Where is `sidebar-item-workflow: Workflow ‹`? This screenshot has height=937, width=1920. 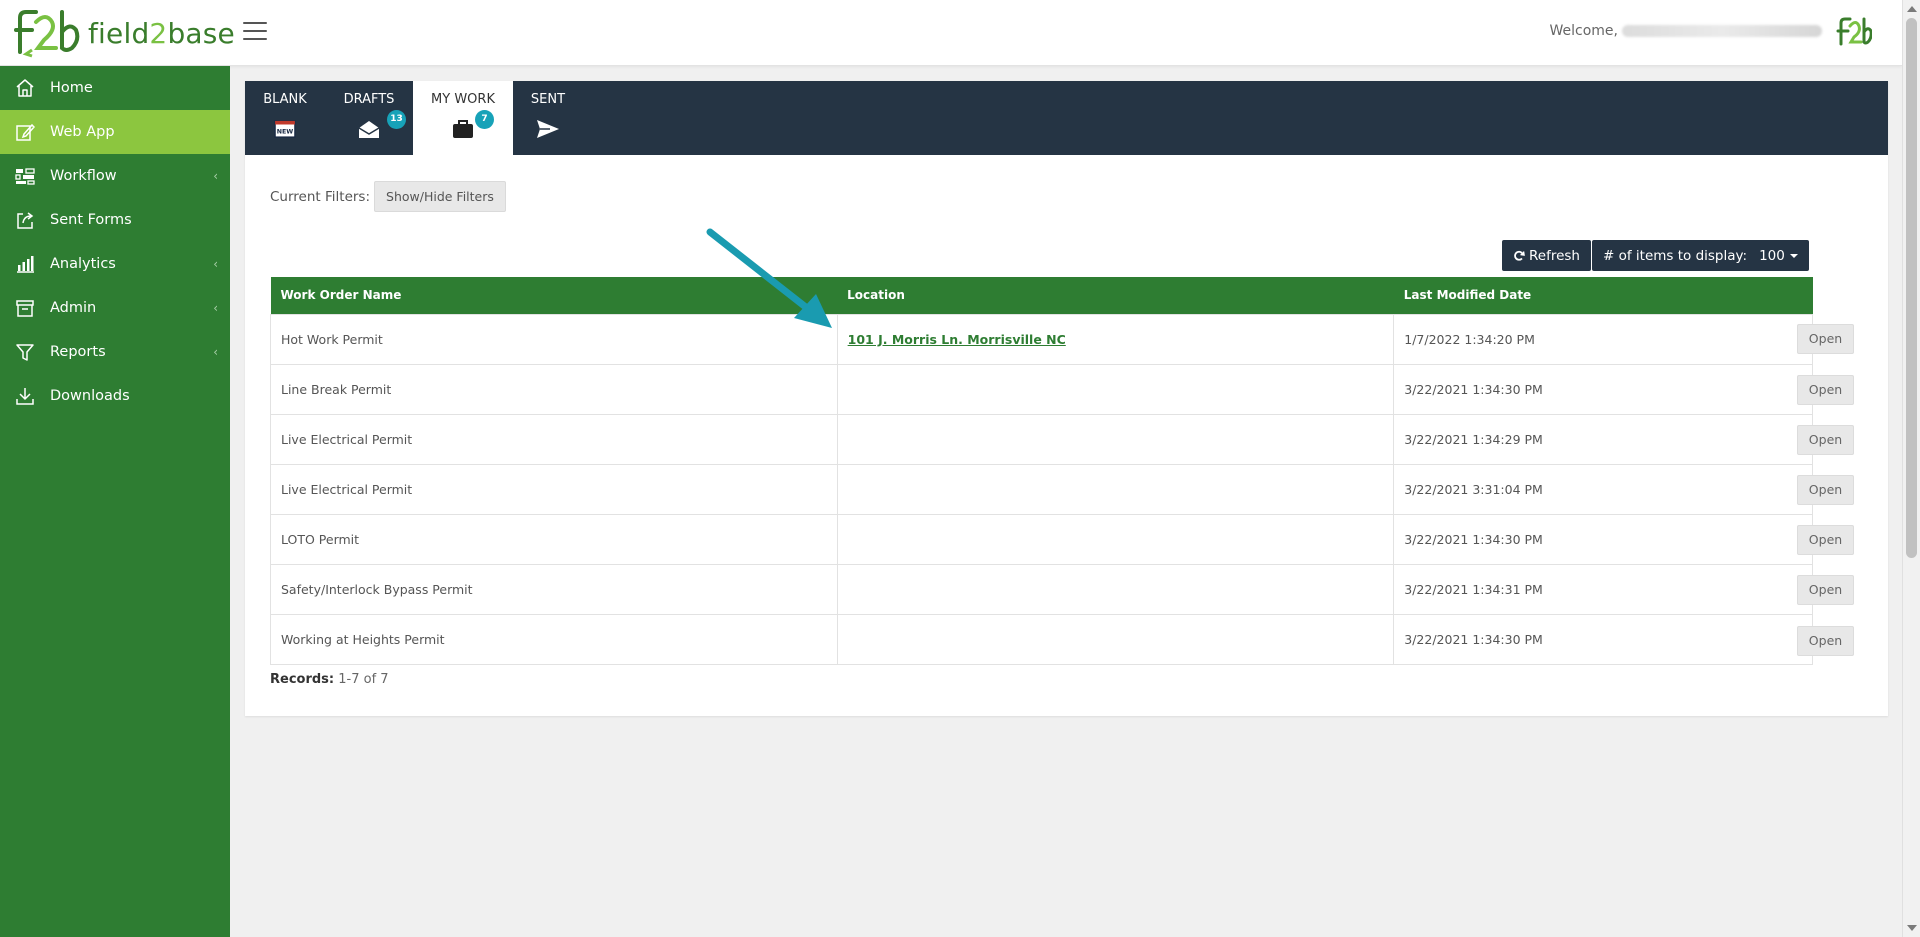 sidebar-item-workflow: Workflow ‹ is located at coordinates (115, 176).